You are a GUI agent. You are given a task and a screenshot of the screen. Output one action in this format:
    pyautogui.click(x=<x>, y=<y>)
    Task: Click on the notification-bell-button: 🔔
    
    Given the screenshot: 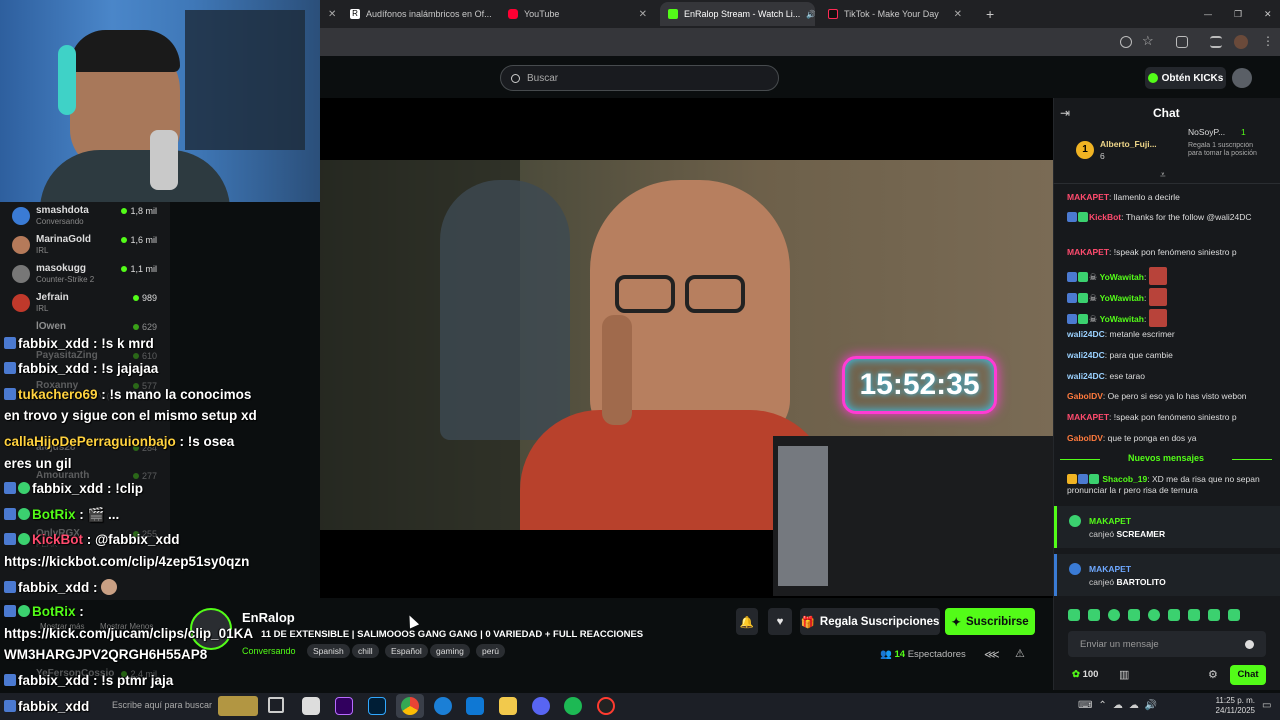 What is the action you would take?
    pyautogui.click(x=747, y=621)
    